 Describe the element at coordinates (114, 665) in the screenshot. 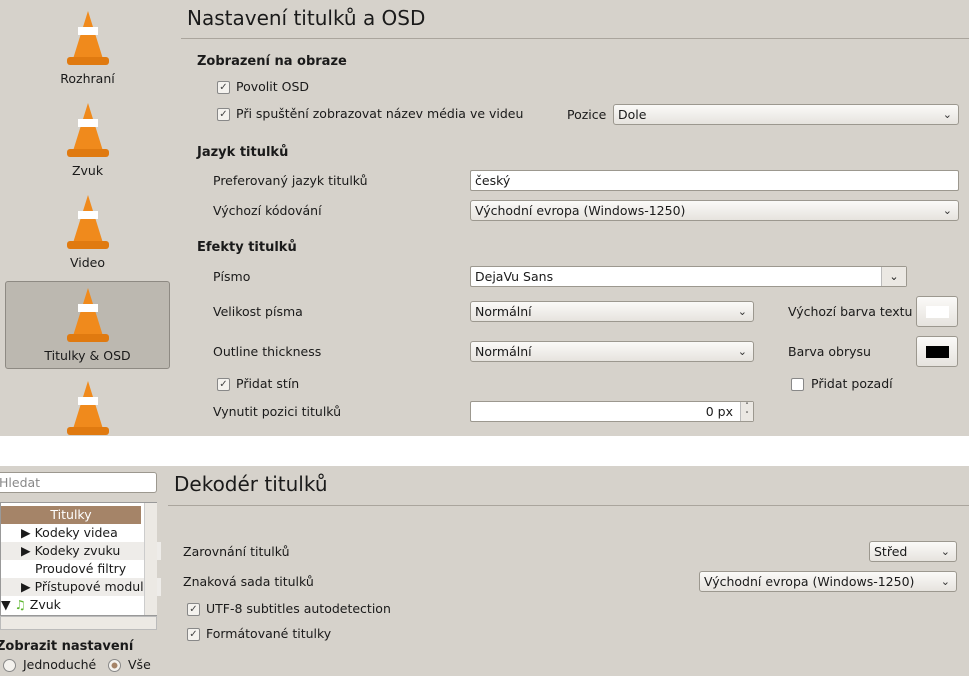

I see `all-radio` at that location.